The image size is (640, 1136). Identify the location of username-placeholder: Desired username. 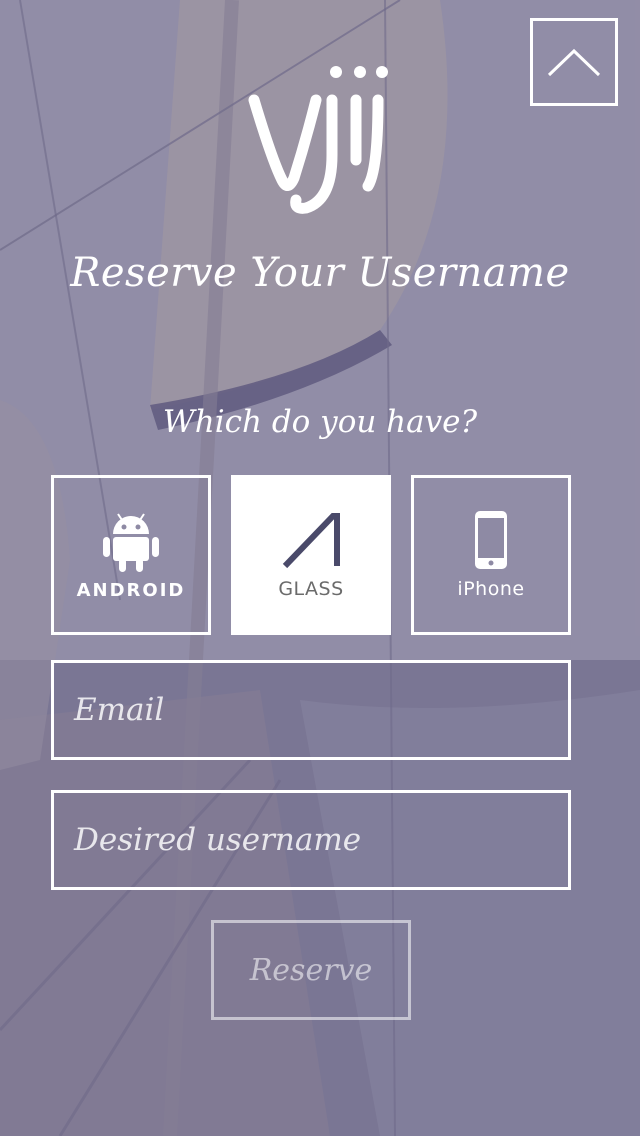
(218, 840).